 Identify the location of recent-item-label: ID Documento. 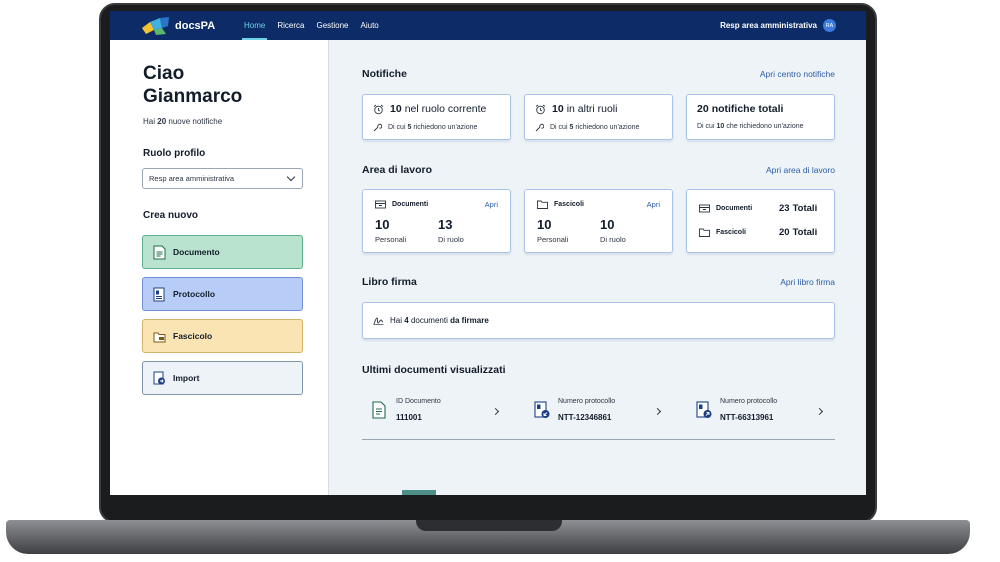
(418, 401).